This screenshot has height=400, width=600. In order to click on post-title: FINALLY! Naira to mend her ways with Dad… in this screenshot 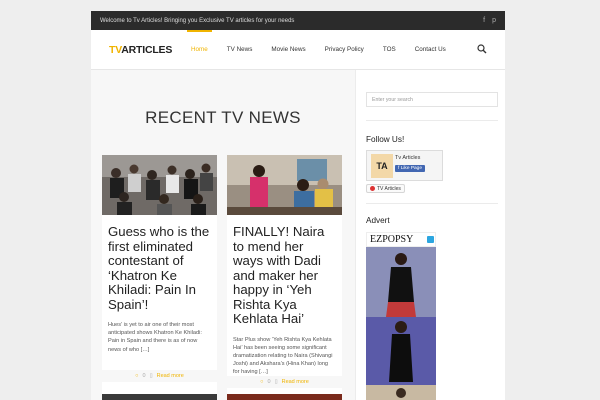, I will do `click(284, 271)`.